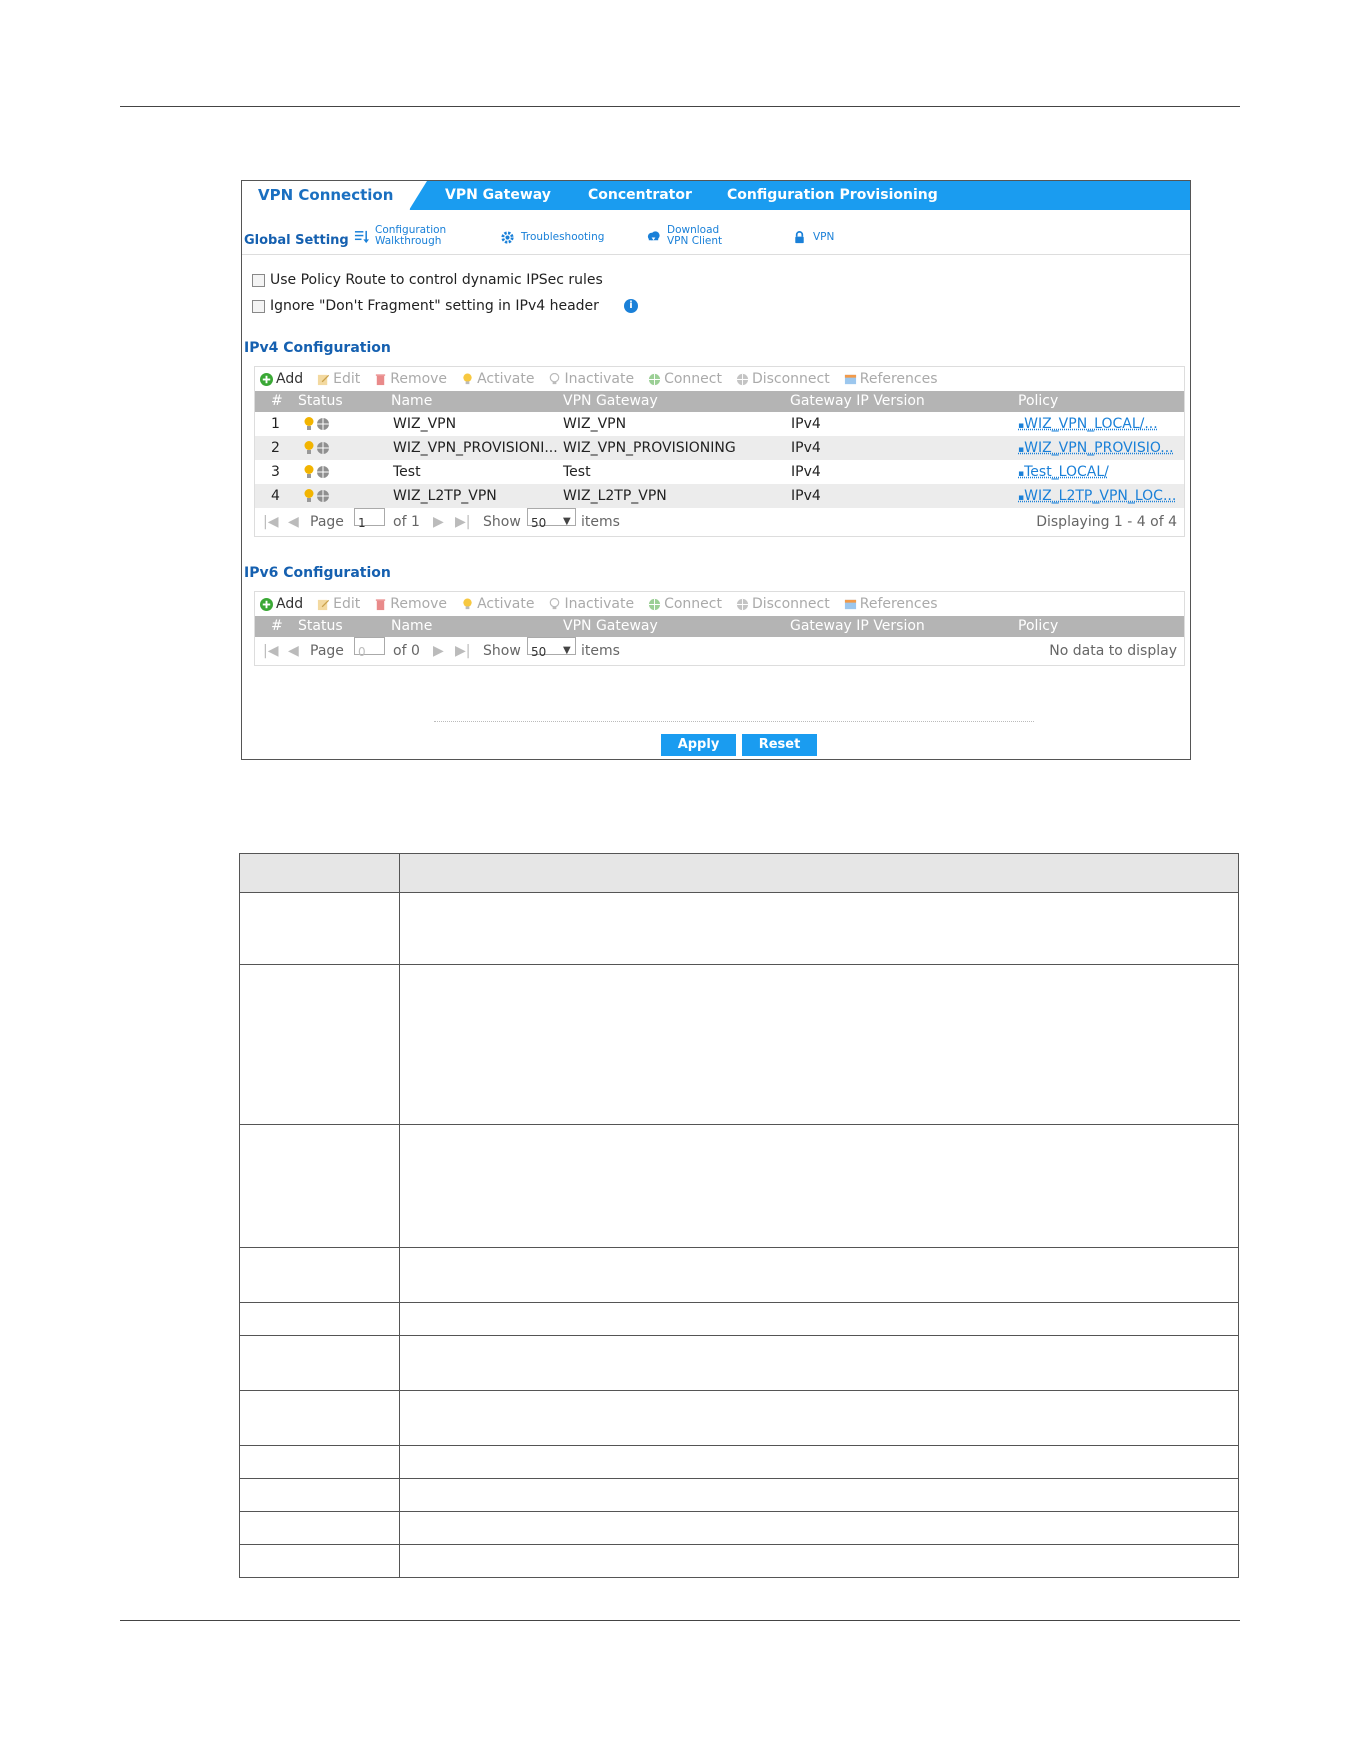 The image size is (1361, 1761). Describe the element at coordinates (507, 237) in the screenshot. I see `gear-icon` at that location.